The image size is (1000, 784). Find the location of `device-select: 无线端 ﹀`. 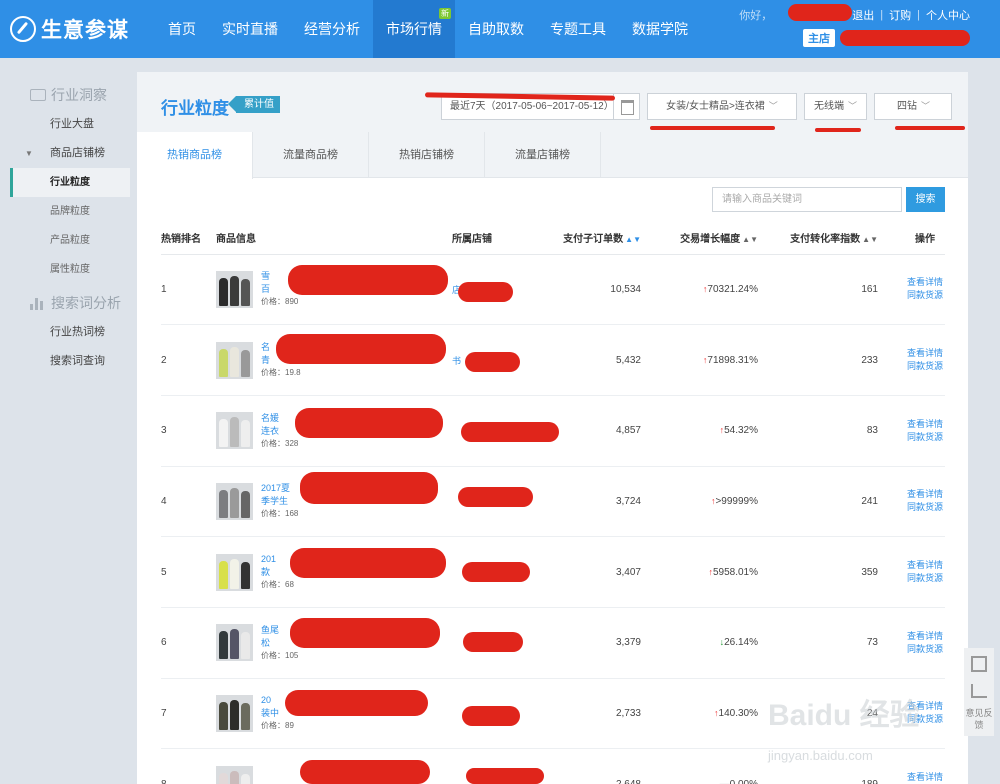

device-select: 无线端 ﹀ is located at coordinates (835, 106).